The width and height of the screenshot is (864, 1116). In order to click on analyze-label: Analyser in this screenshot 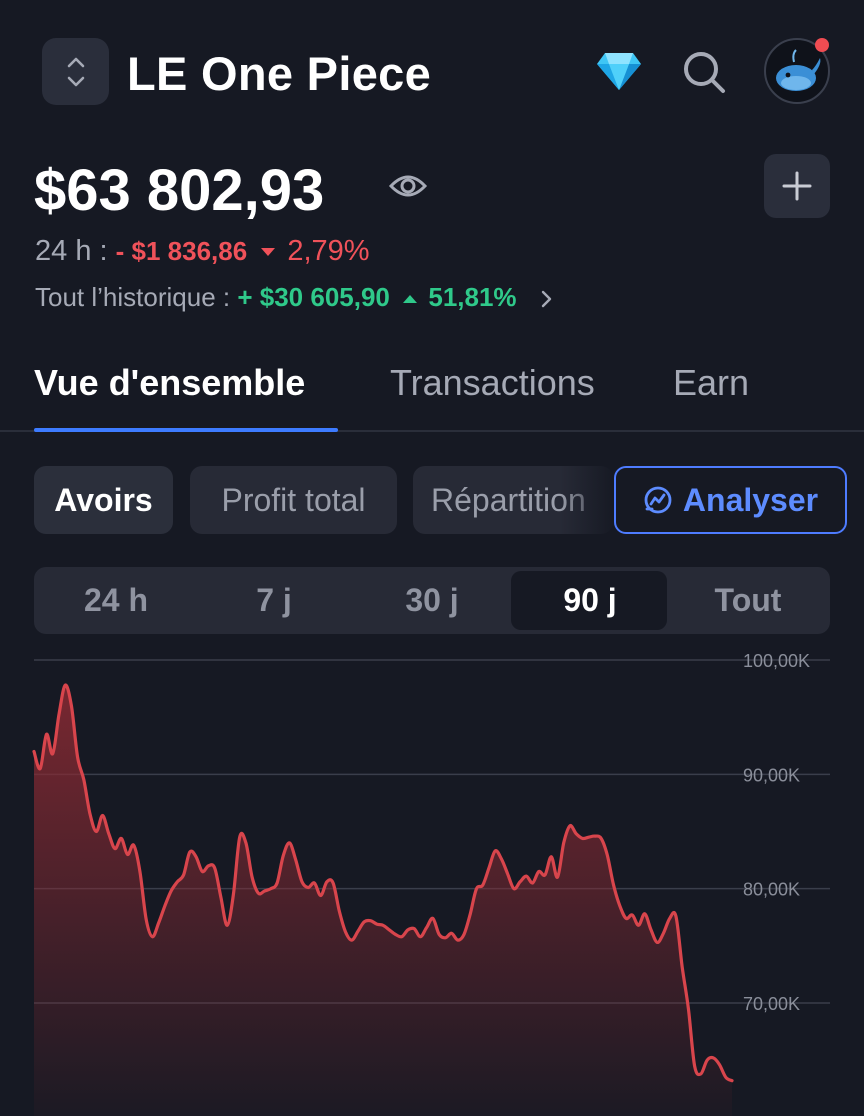, I will do `click(750, 499)`.